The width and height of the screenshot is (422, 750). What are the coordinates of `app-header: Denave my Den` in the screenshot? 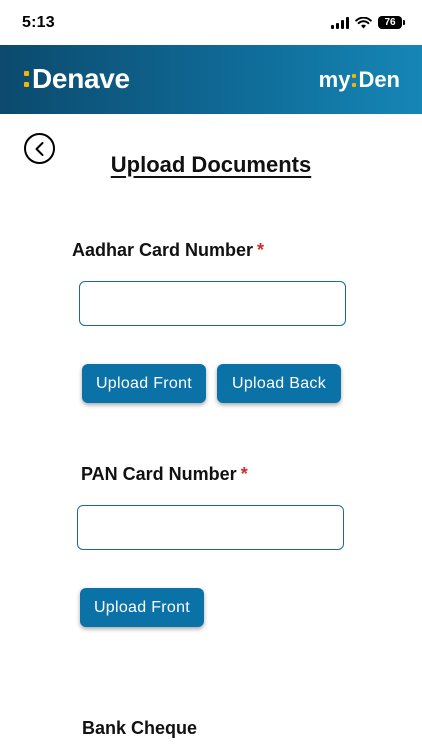 It's located at (211, 79).